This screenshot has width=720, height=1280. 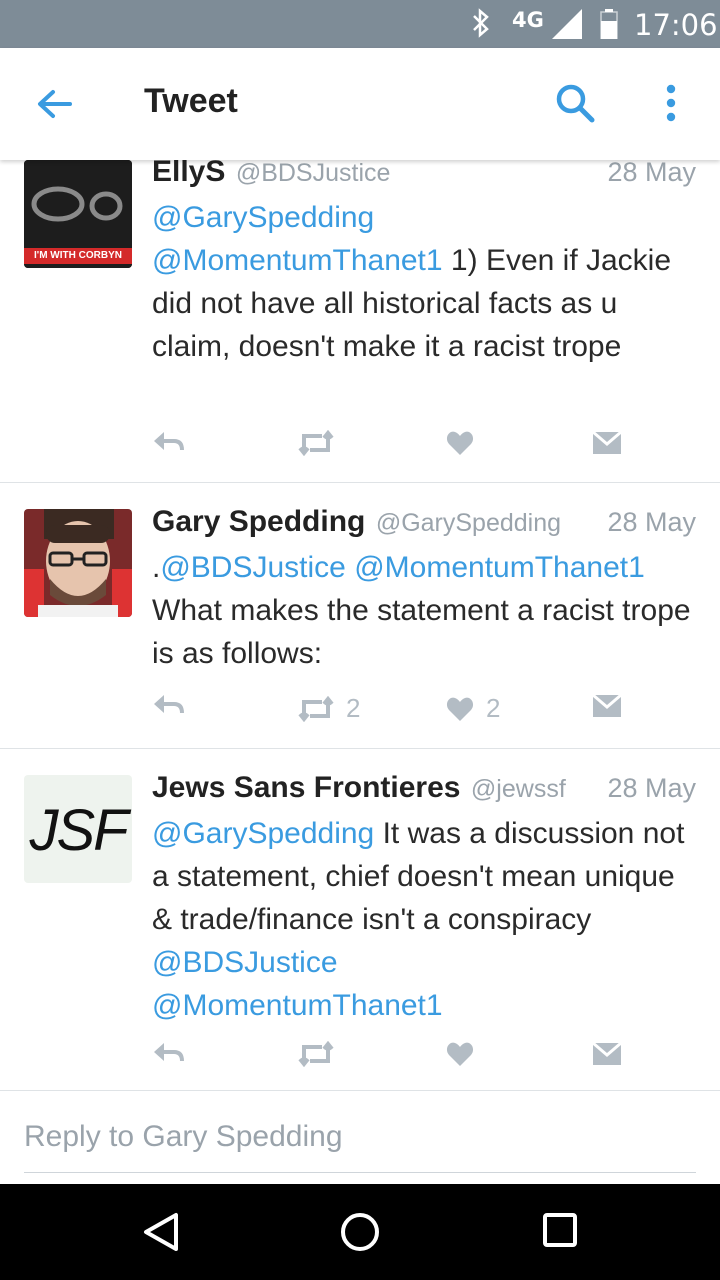 I want to click on app-bar: Tweet, so click(x=360, y=104).